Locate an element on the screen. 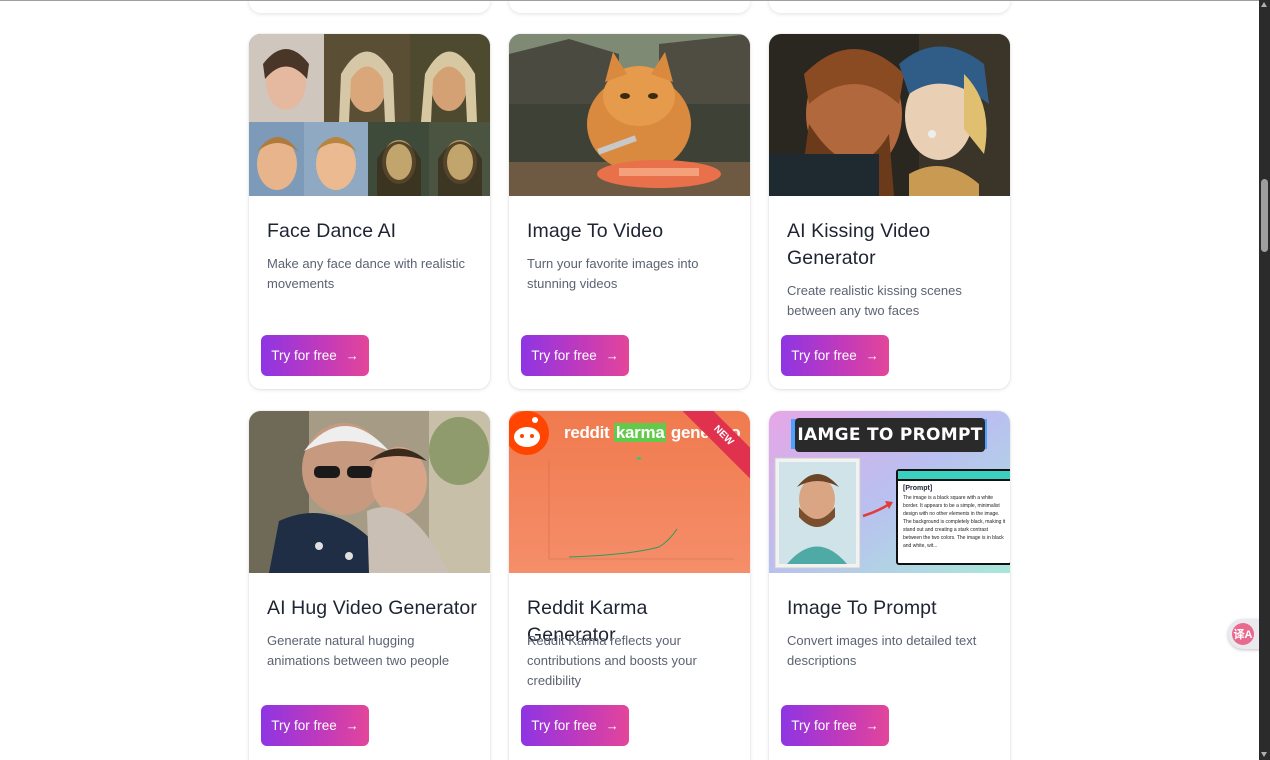 The width and height of the screenshot is (1270, 760). thumb-text: reddit is located at coordinates (587, 432).